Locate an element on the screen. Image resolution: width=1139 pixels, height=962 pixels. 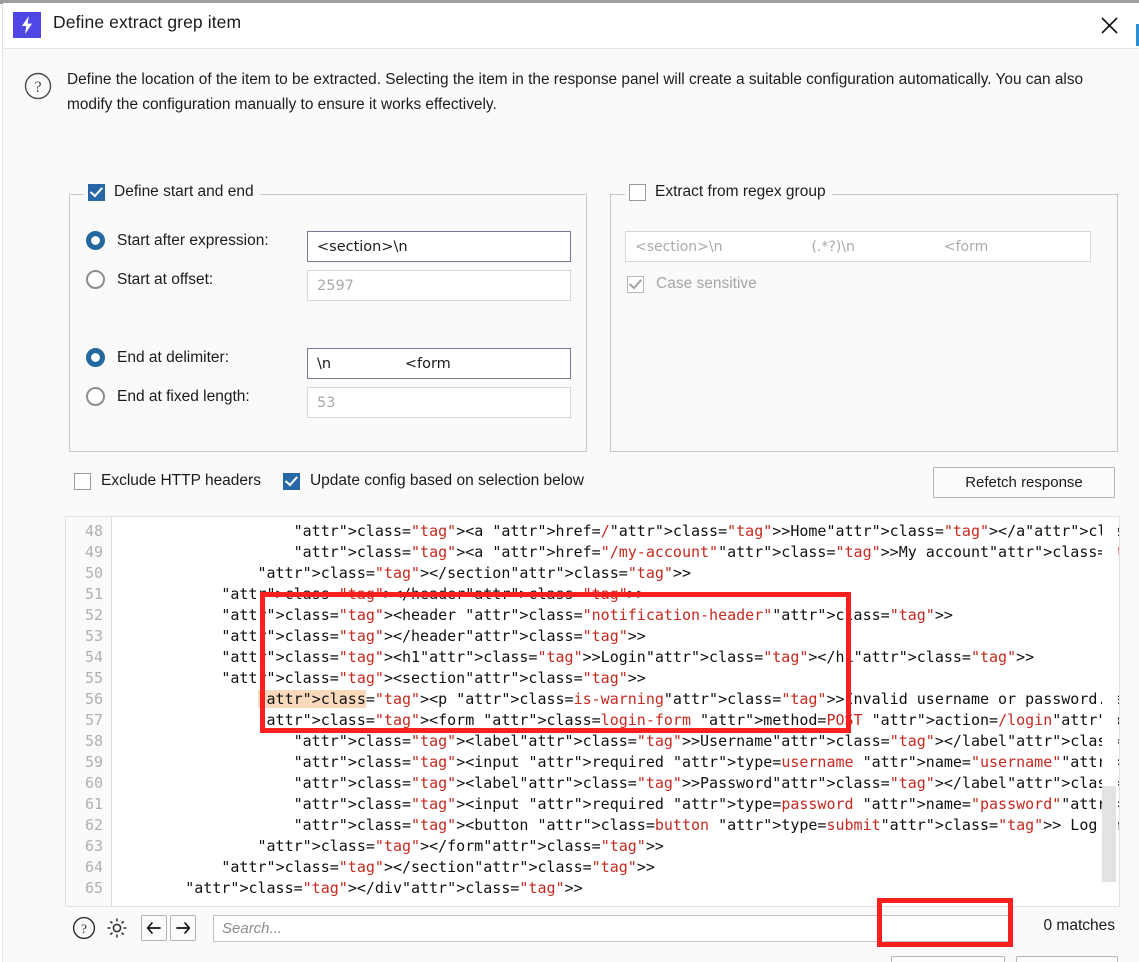
end-at-delimiter-row: End at delimiter: is located at coordinates (157, 357).